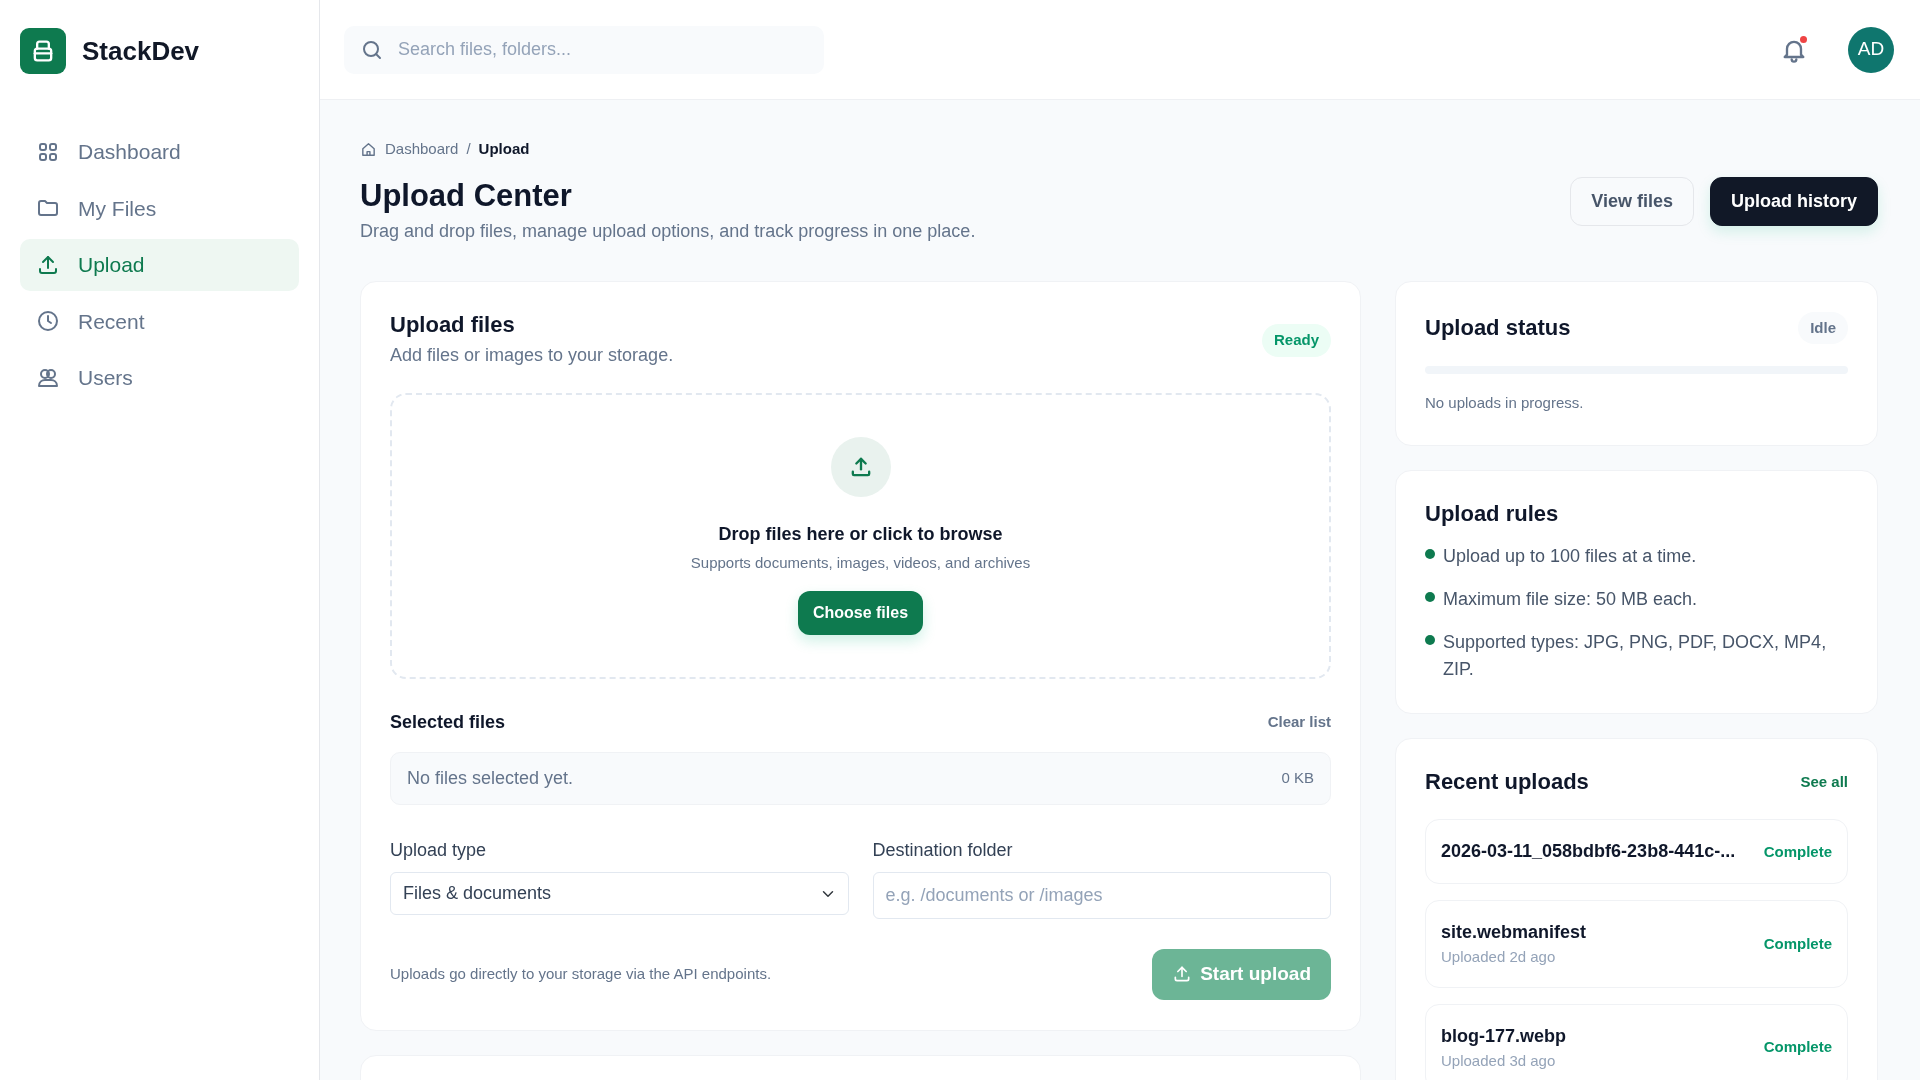 The image size is (1920, 1080). Describe the element at coordinates (1635, 656) in the screenshot. I see `rule-text: Supported types: JPG, PNG, PDF, DOCX, MP4, ZIP.` at that location.